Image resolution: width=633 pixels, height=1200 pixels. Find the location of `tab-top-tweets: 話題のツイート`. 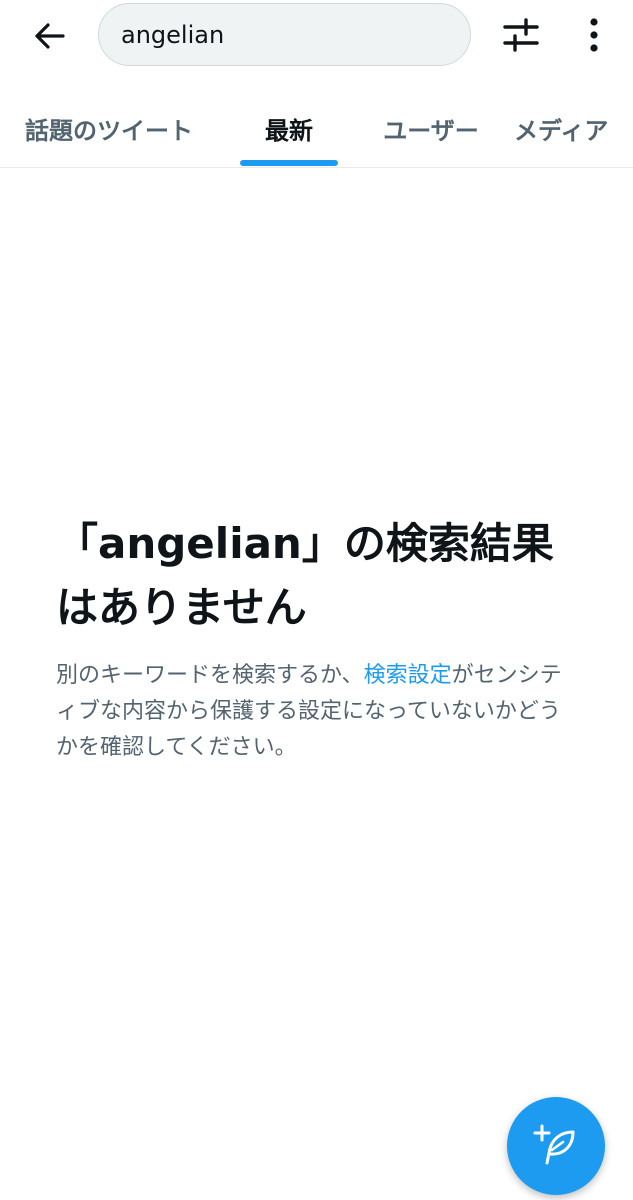

tab-top-tweets: 話題のツイート is located at coordinates (109, 128).